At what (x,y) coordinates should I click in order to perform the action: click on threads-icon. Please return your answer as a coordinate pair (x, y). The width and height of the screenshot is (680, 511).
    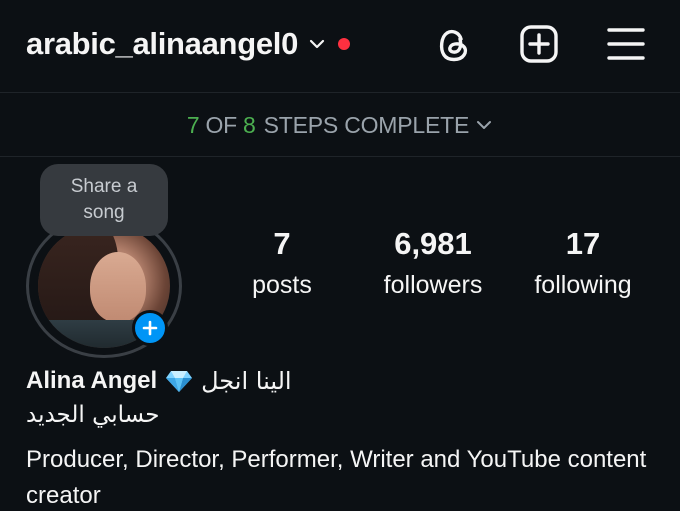
    Looking at the image, I should click on (453, 45).